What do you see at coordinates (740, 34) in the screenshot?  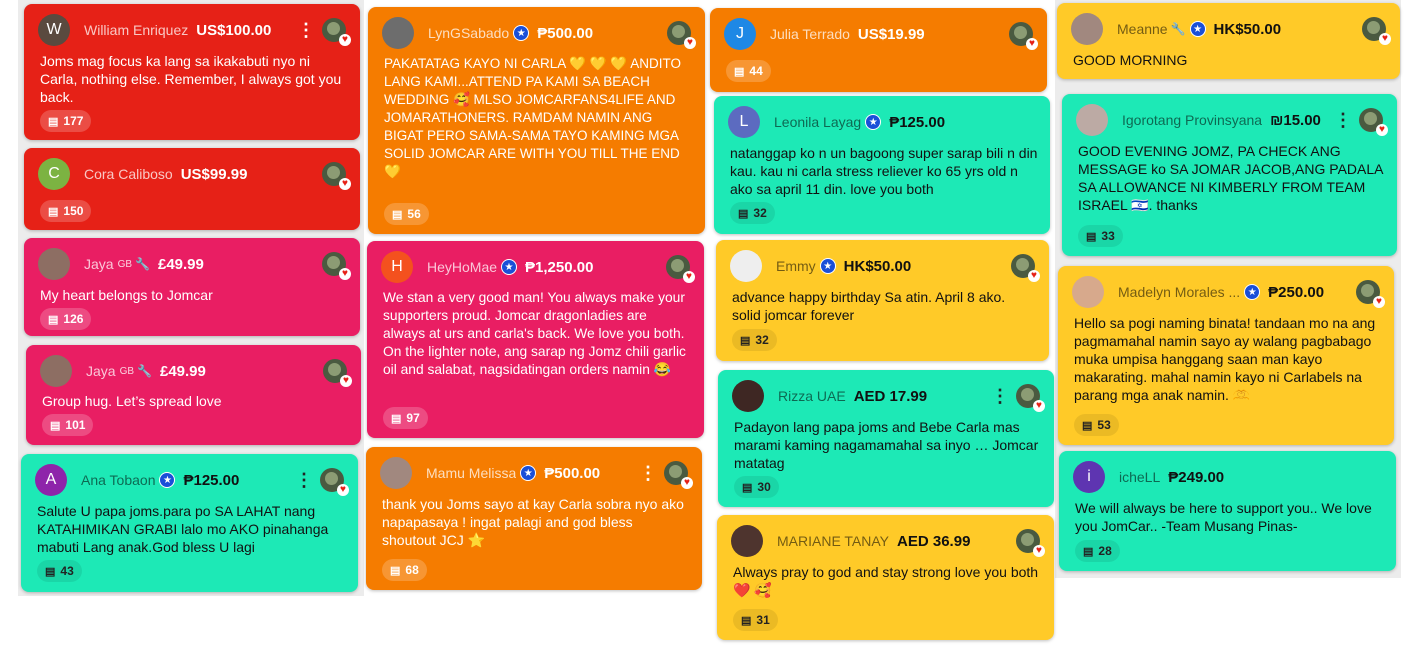 I see `avatar: J` at bounding box center [740, 34].